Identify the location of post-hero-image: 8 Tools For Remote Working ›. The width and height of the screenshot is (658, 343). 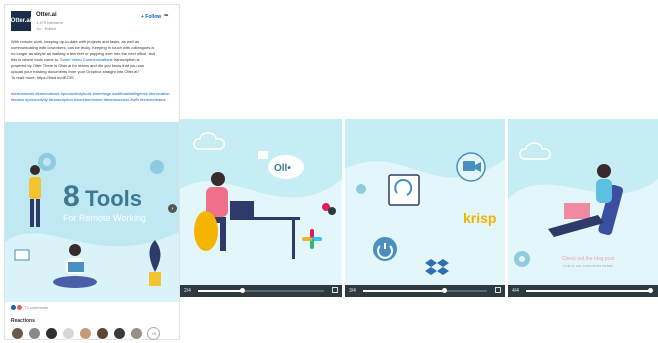
(92, 212).